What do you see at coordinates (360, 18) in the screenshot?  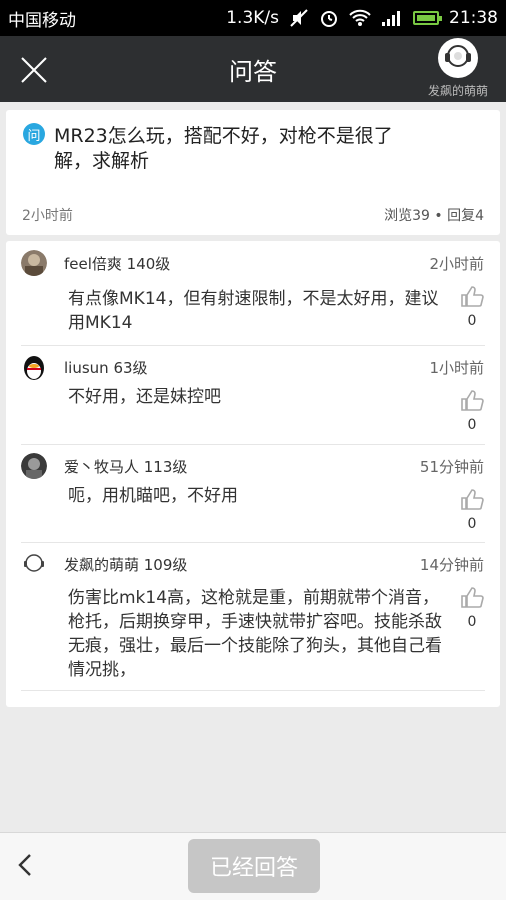 I see `wifi-icon` at bounding box center [360, 18].